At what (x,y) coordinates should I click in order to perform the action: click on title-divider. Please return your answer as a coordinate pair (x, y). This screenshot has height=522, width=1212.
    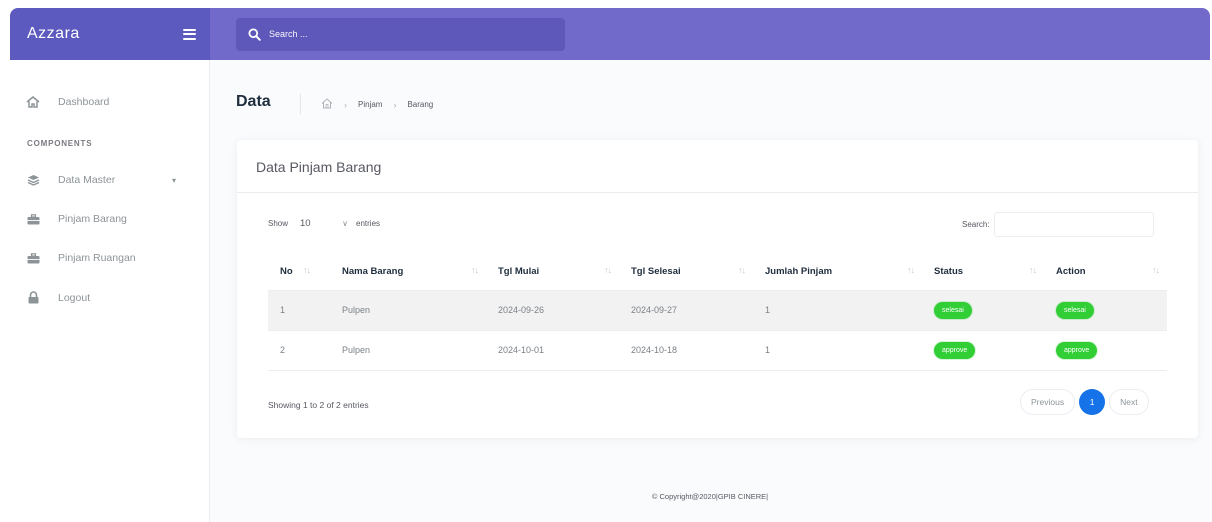
    Looking at the image, I should click on (300, 104).